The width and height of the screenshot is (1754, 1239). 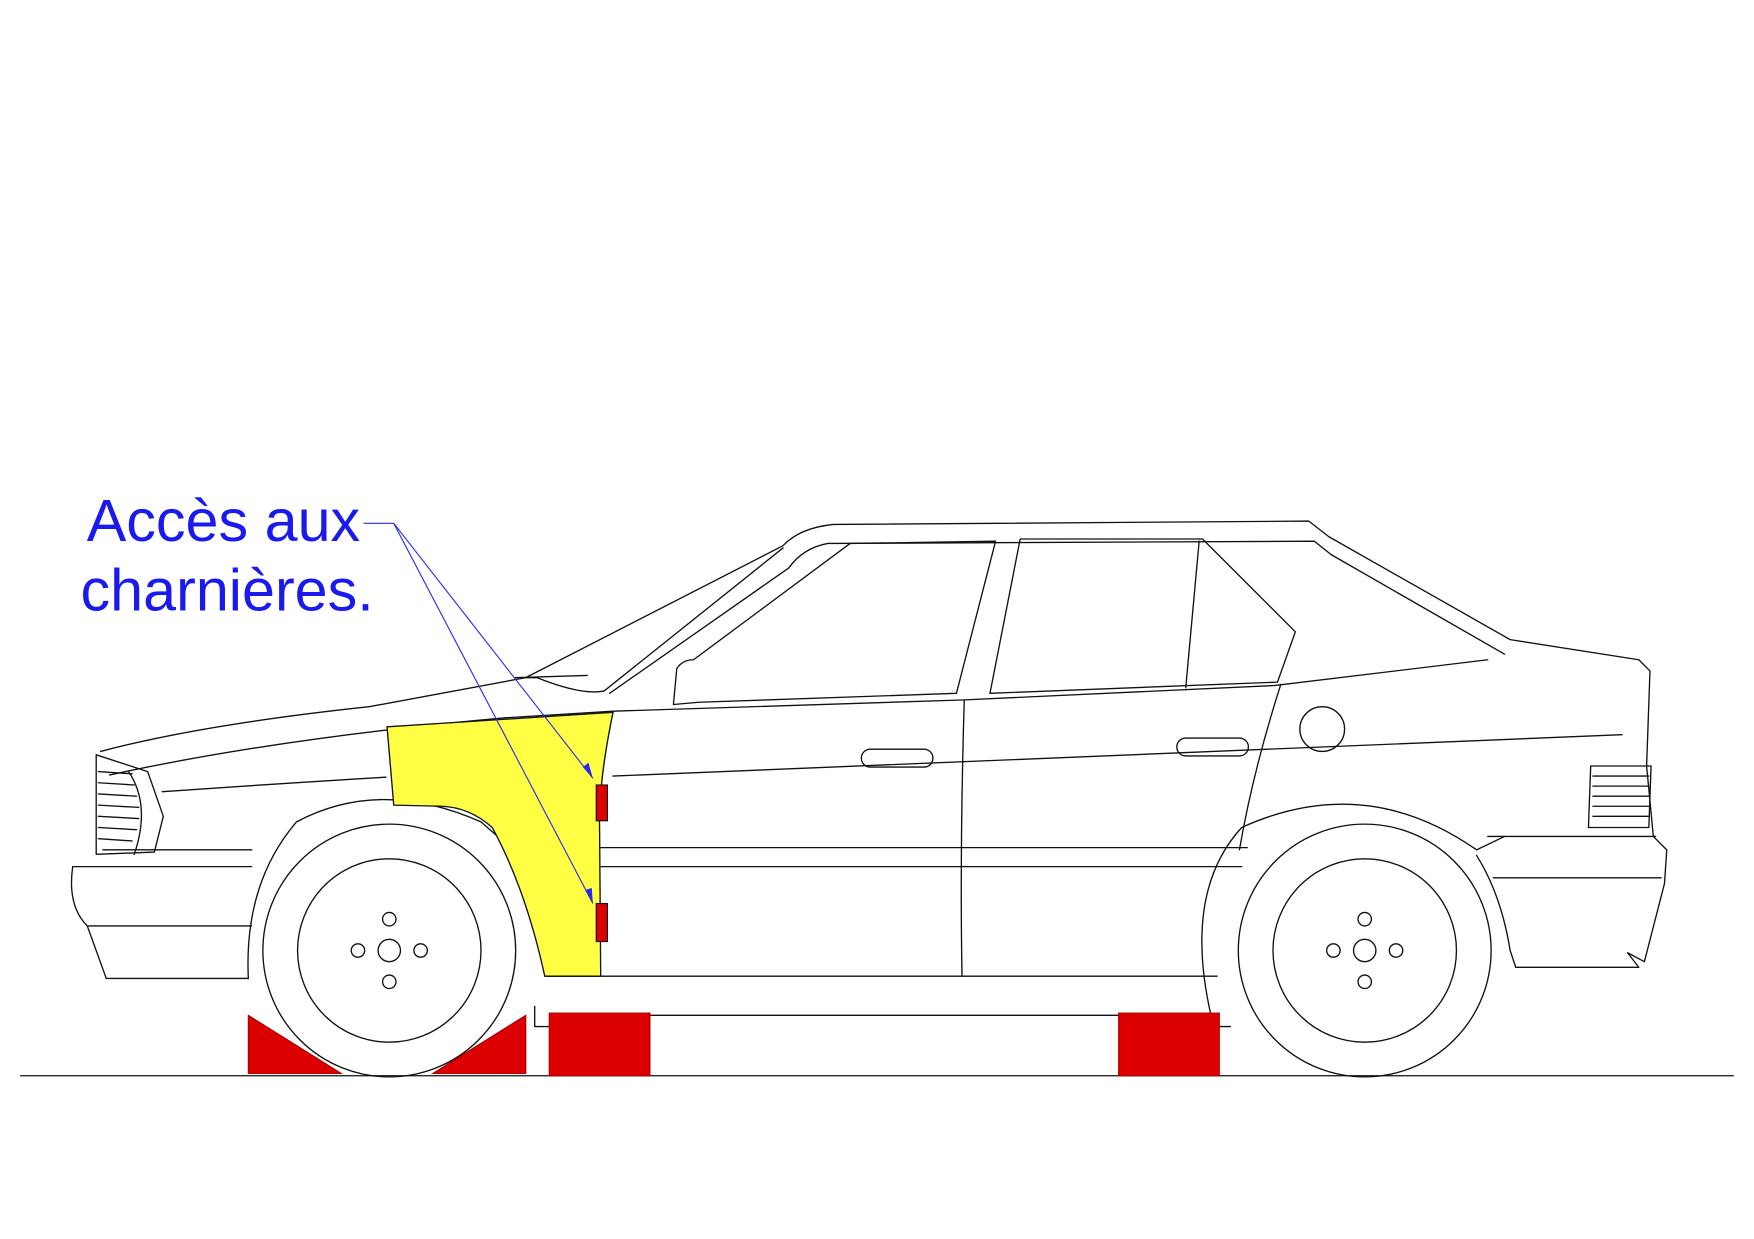 What do you see at coordinates (601, 803) in the screenshot?
I see `upper-hinge` at bounding box center [601, 803].